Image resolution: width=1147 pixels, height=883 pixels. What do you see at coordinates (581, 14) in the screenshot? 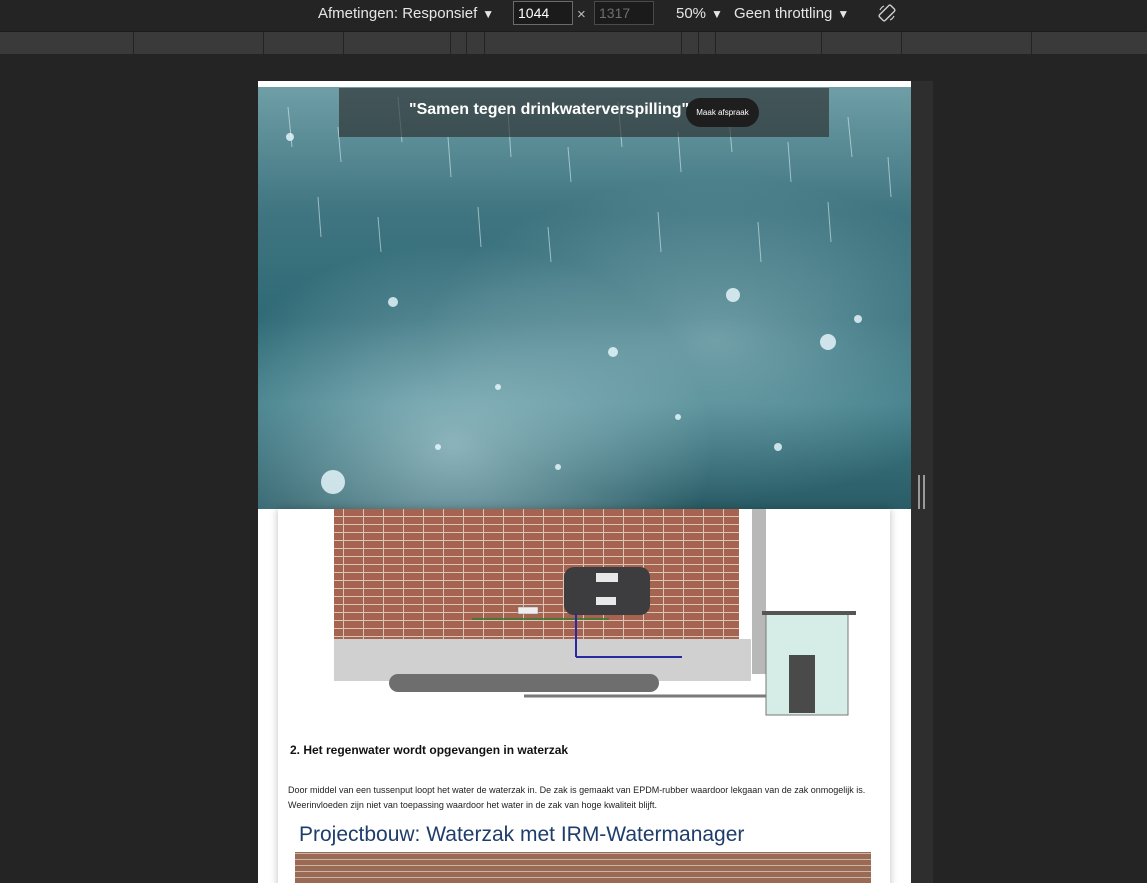
I see `times-icon: ×` at bounding box center [581, 14].